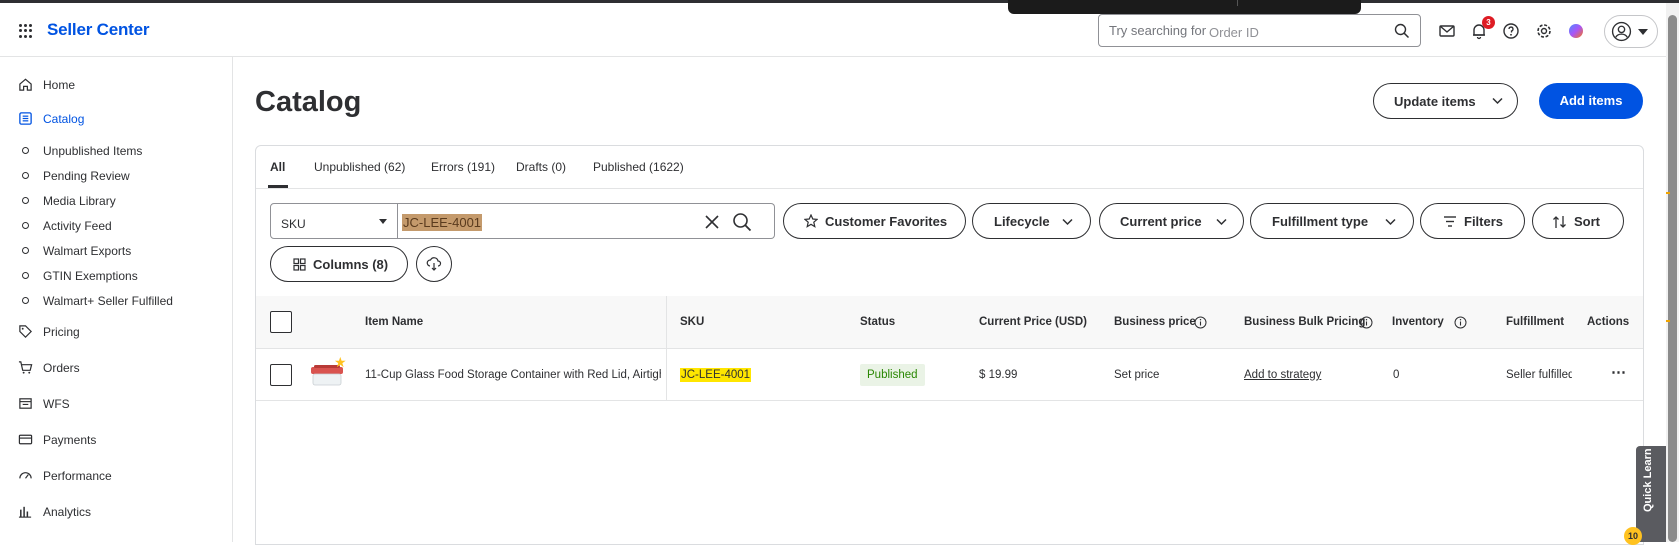 This screenshot has width=1679, height=545. I want to click on customer-favorites-filter: Customer Favorites, so click(874, 221).